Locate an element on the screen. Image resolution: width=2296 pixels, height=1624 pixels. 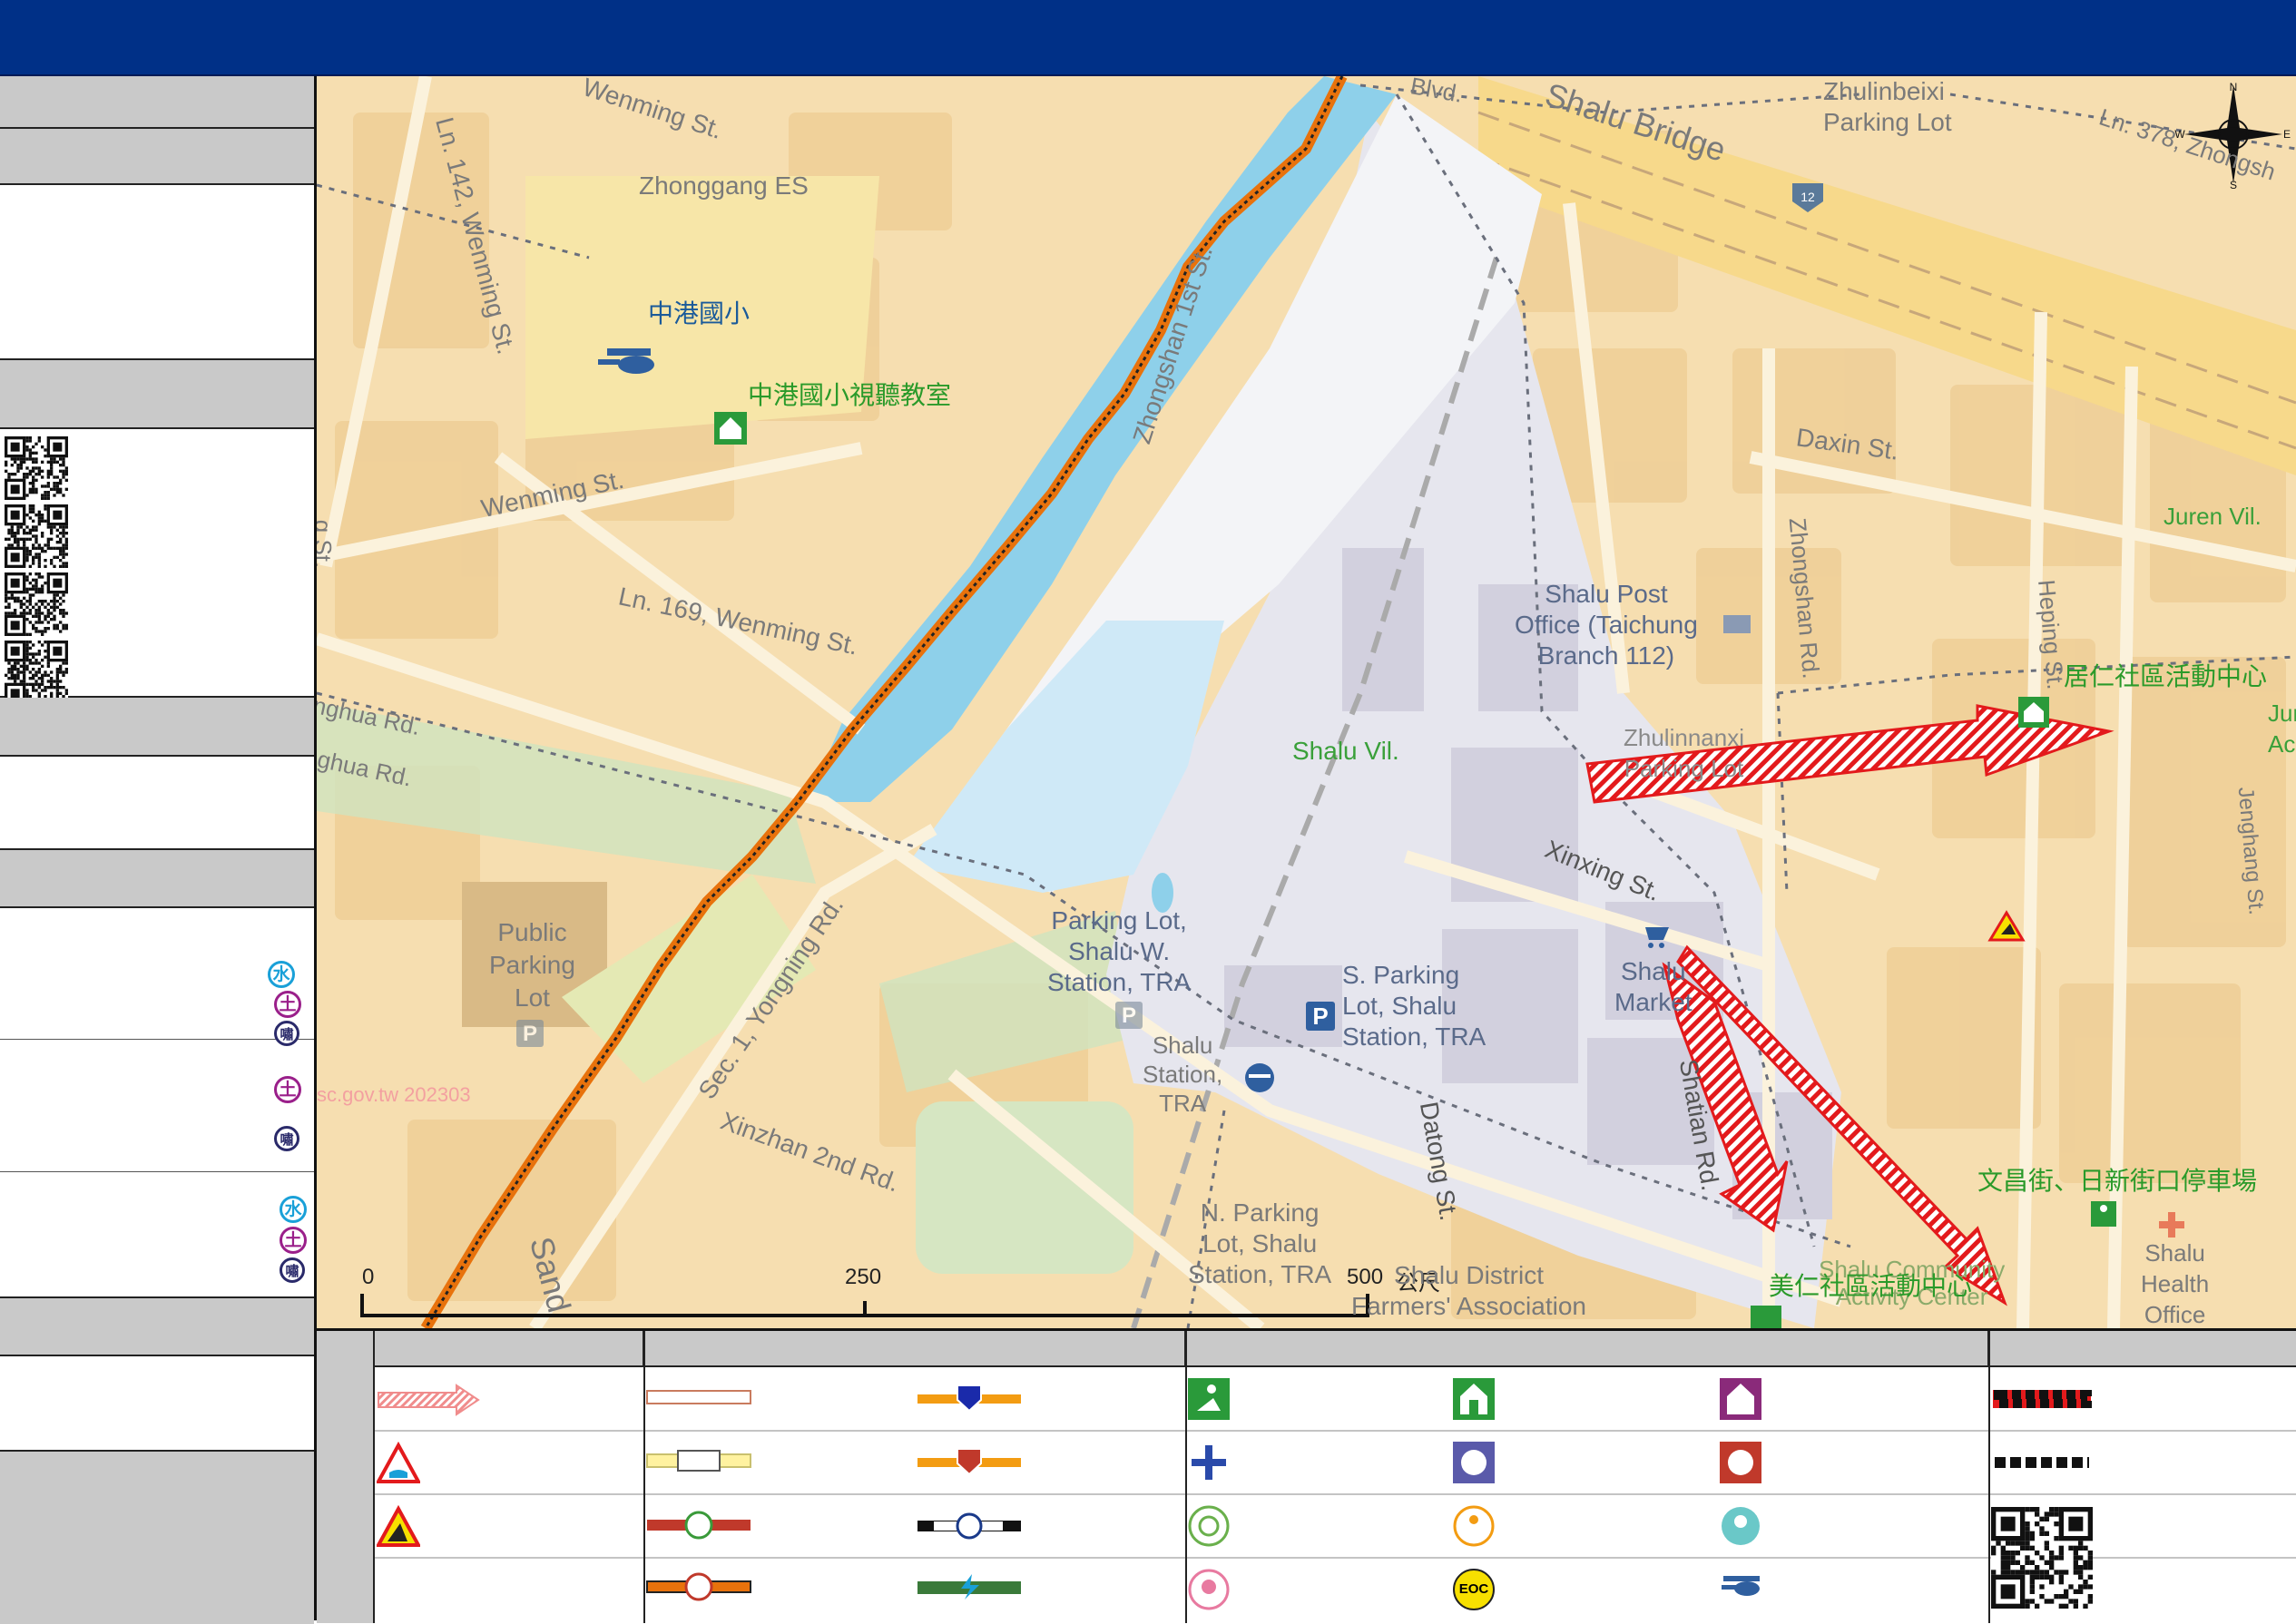
place-label: Shalu Health Office is located at coordinates (2175, 1283).